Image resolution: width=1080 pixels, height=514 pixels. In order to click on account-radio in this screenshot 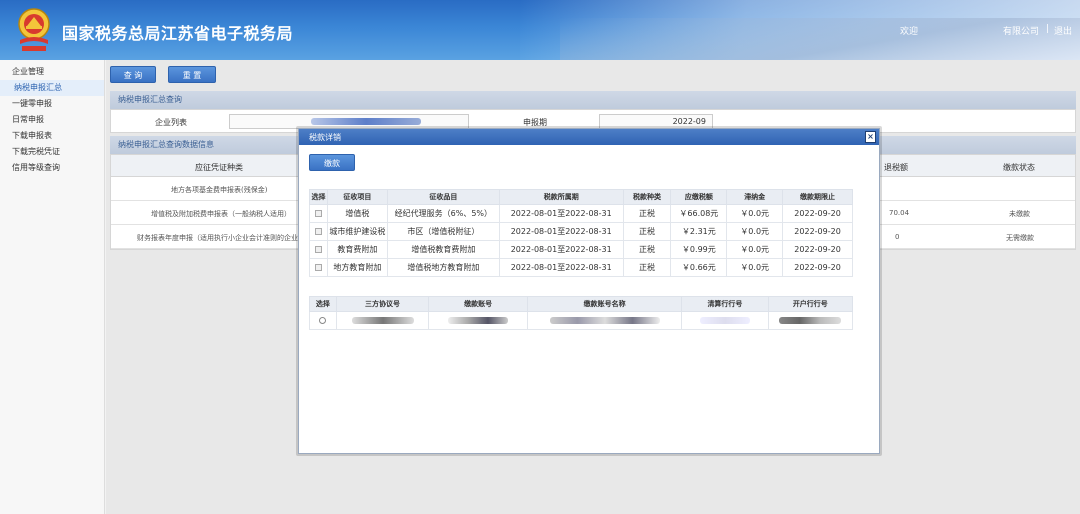, I will do `click(323, 320)`.